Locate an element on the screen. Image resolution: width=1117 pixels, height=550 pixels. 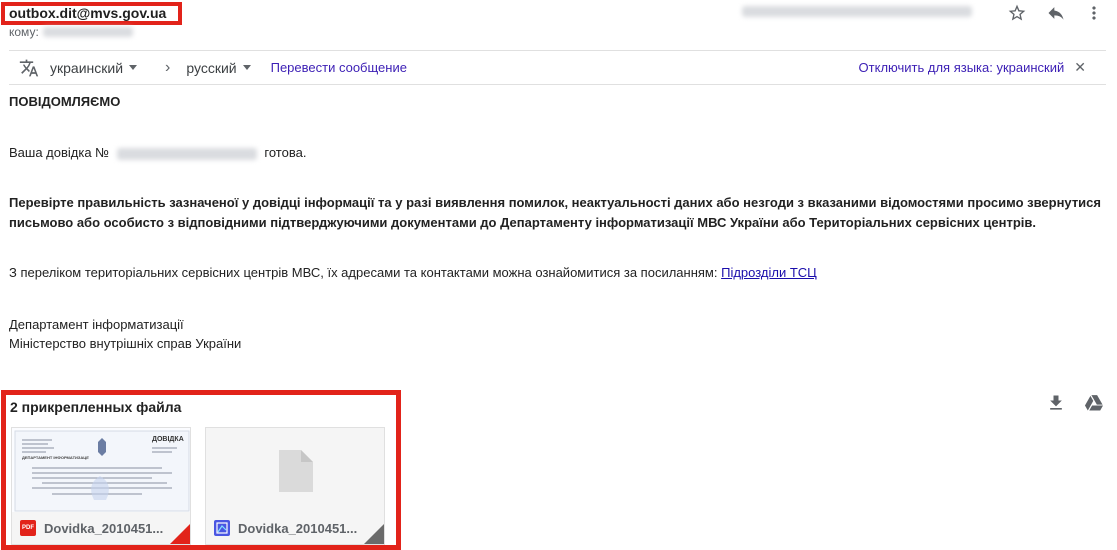
source-language-label: украинский is located at coordinates (87, 67).